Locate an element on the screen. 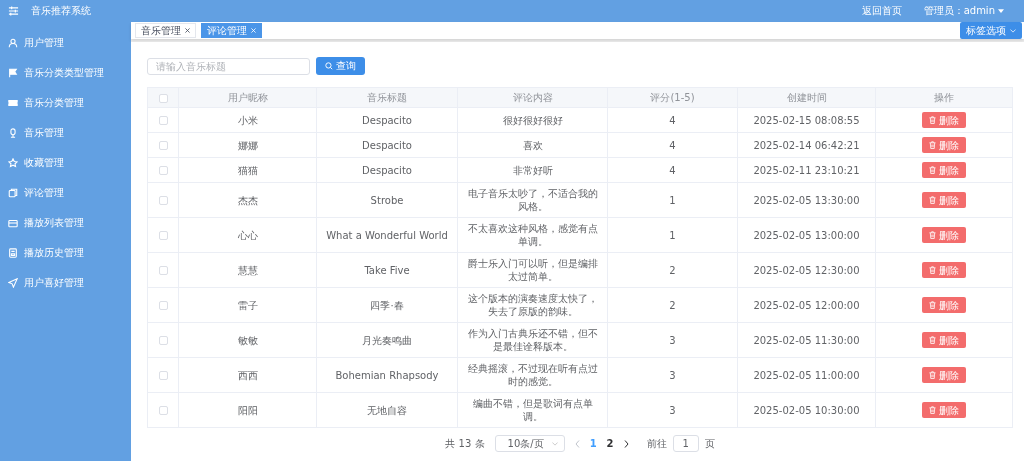 The height and width of the screenshot is (461, 1024). tray-icon is located at coordinates (13, 223).